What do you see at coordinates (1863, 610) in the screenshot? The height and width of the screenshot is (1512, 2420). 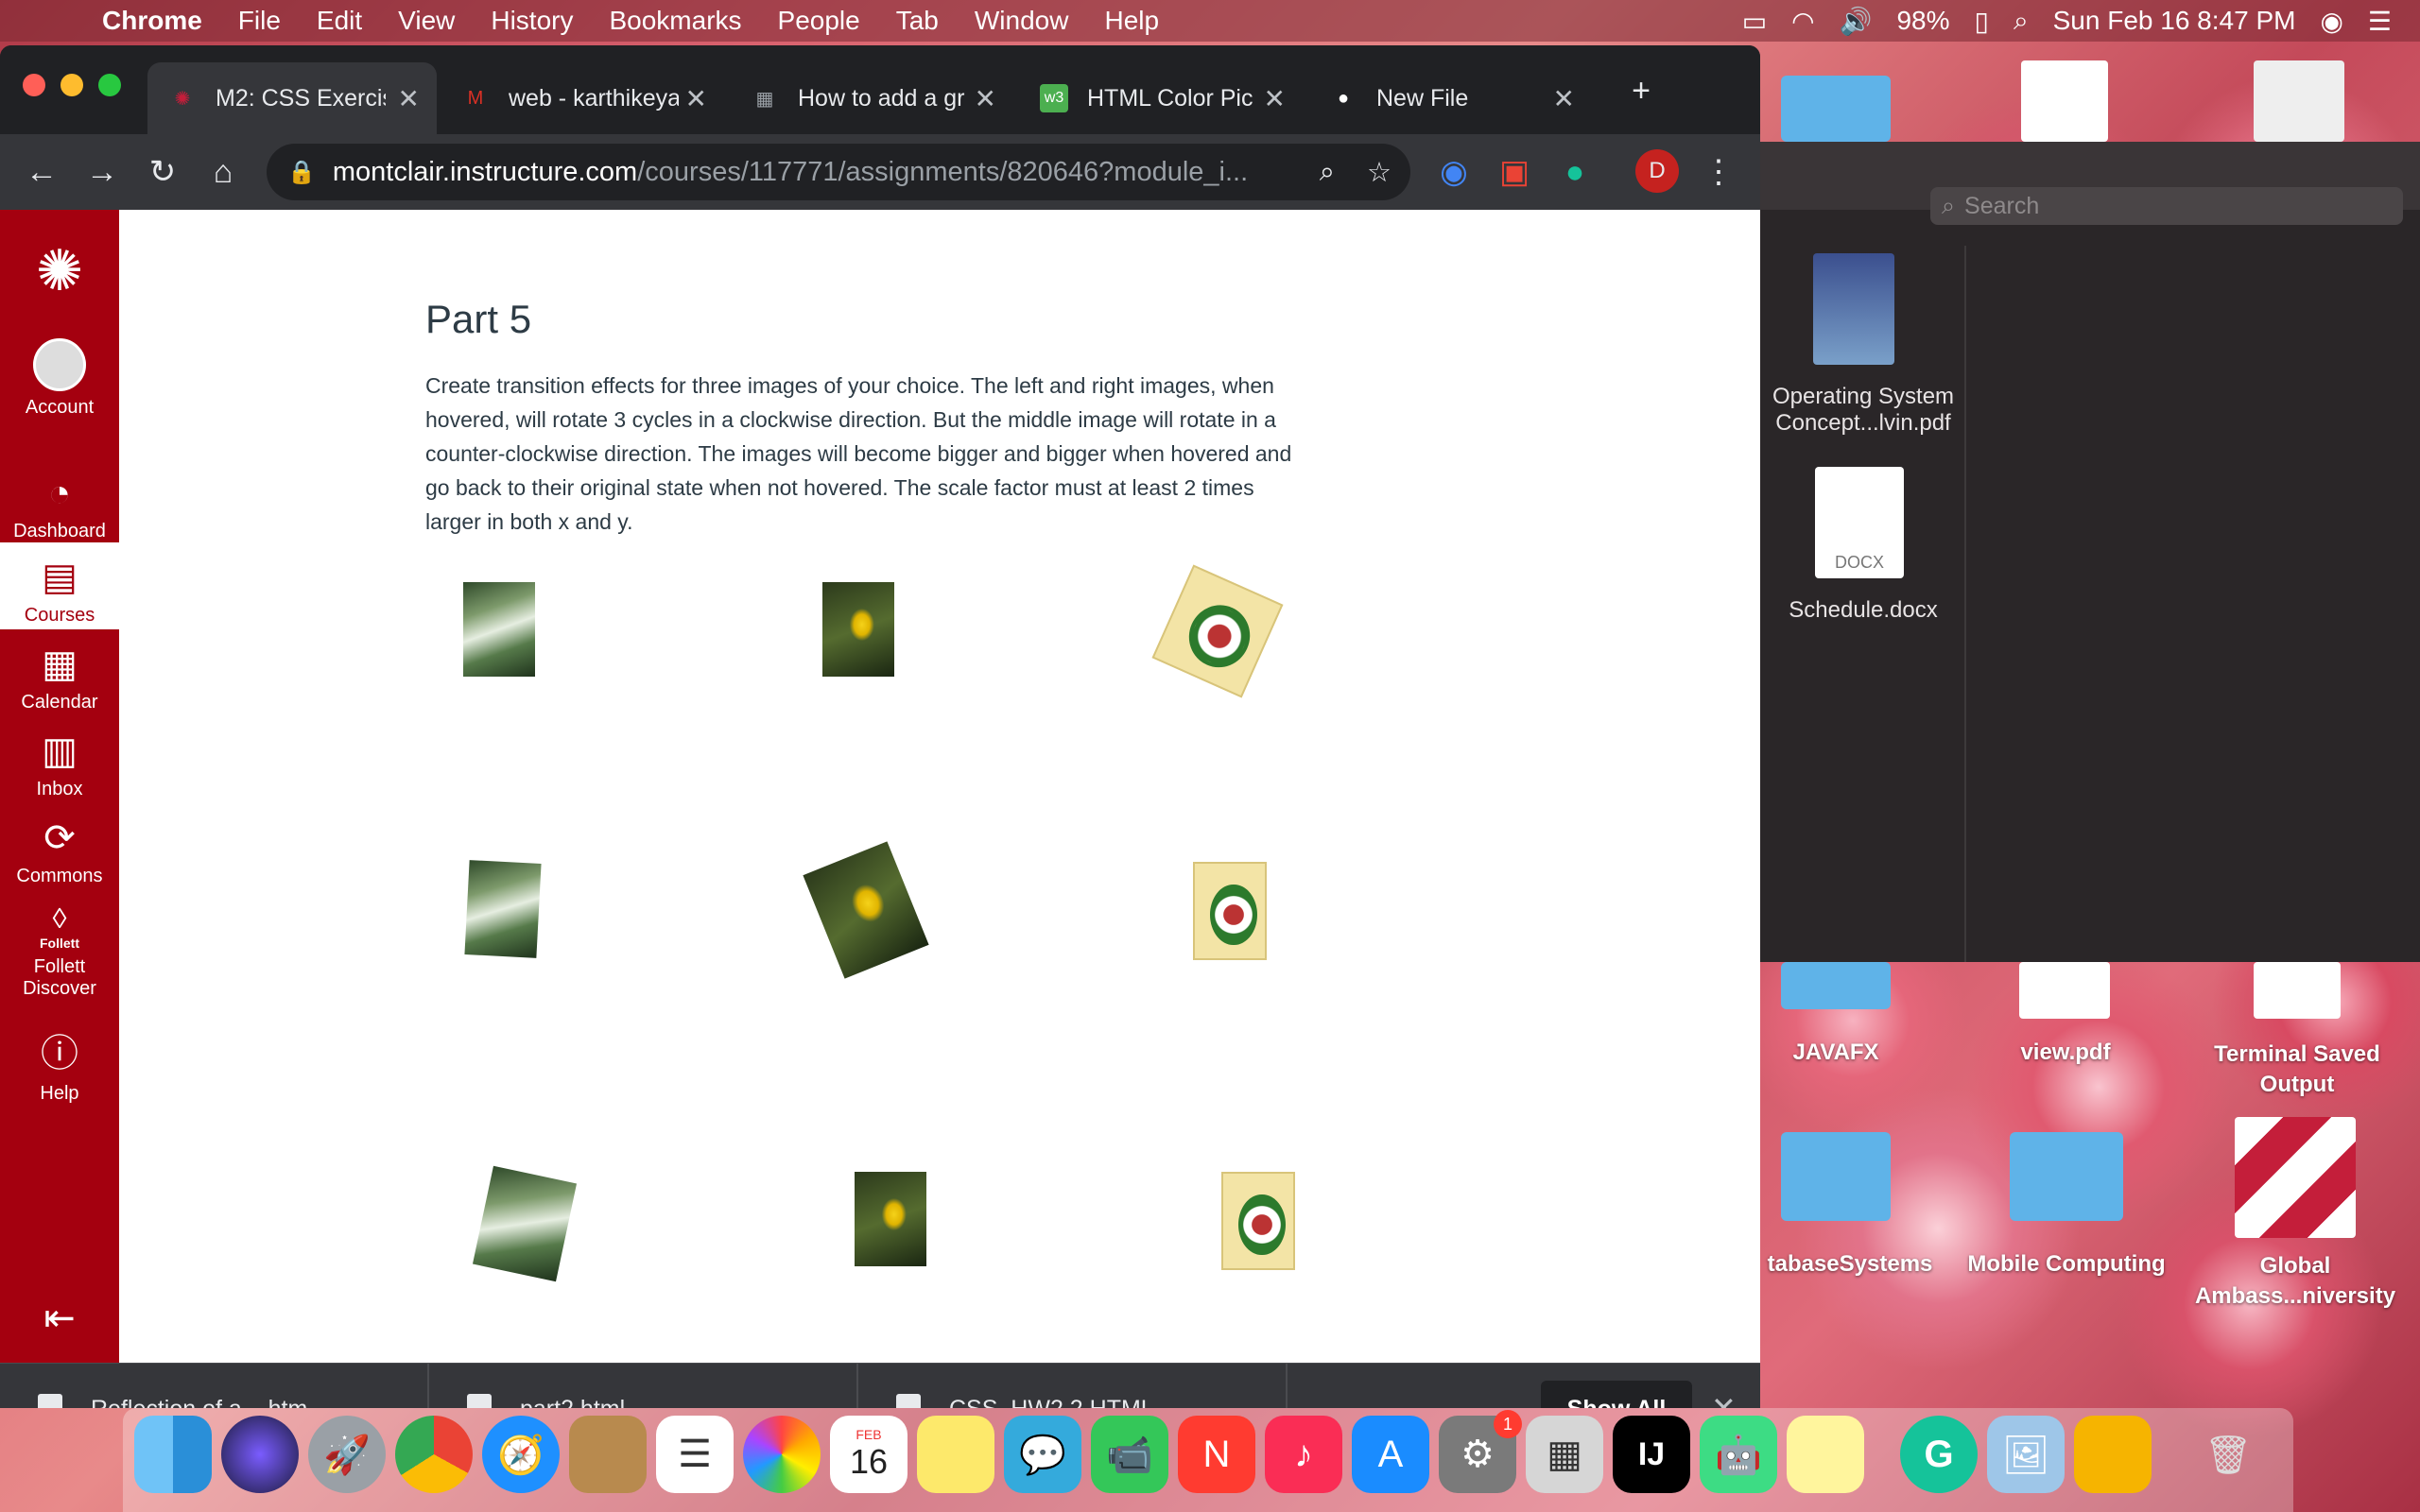 I see `finder-file-schedule: Schedule.docx` at bounding box center [1863, 610].